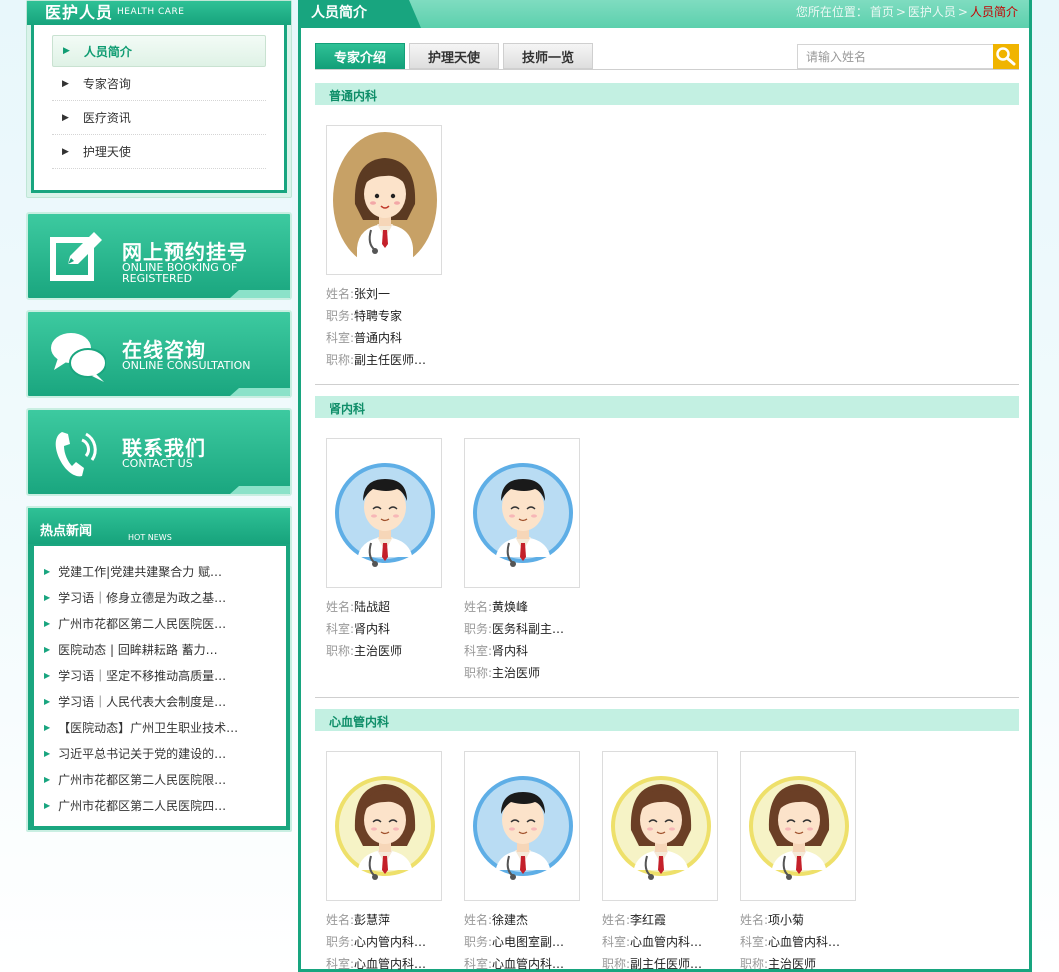 This screenshot has width=1059, height=972. Describe the element at coordinates (159, 256) in the screenshot. I see `online-booking-button: 网上预约挂号 ONLINE BOOKING OF REGISTERED` at that location.